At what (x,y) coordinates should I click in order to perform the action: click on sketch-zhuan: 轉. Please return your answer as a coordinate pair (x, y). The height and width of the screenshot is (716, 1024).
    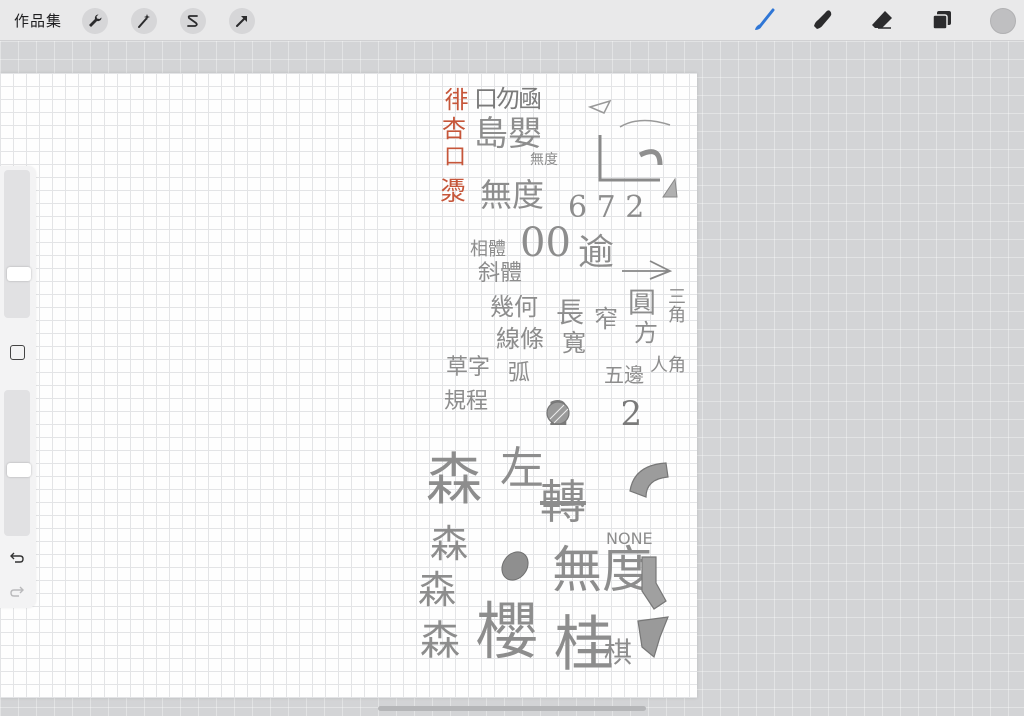
    Looking at the image, I should click on (563, 502).